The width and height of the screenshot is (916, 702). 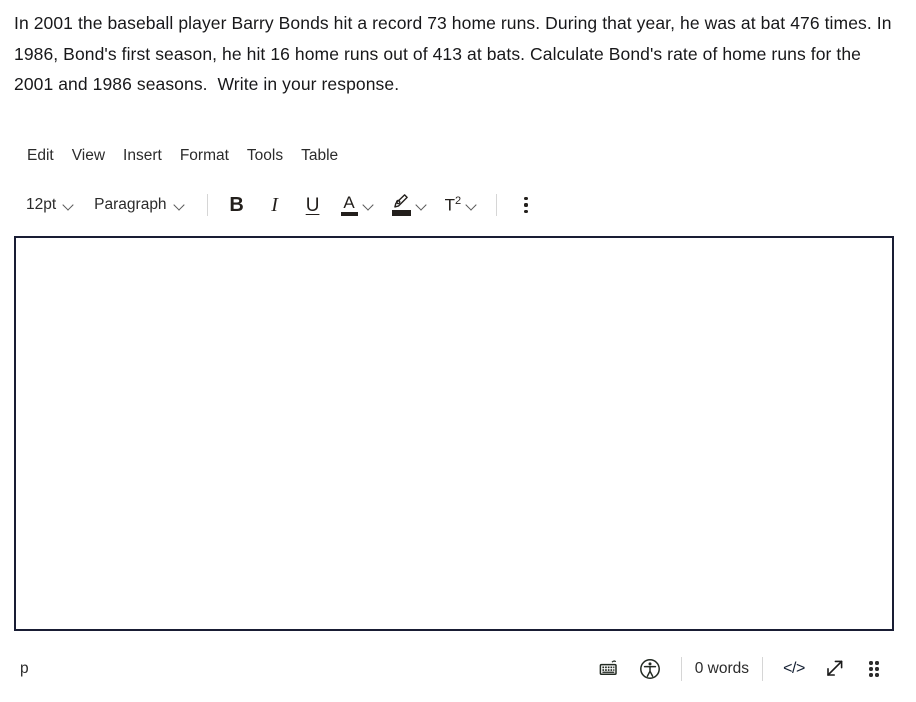 I want to click on formatting-toolbar: 12pt Paragraph B I U A T2, so click(x=279, y=205).